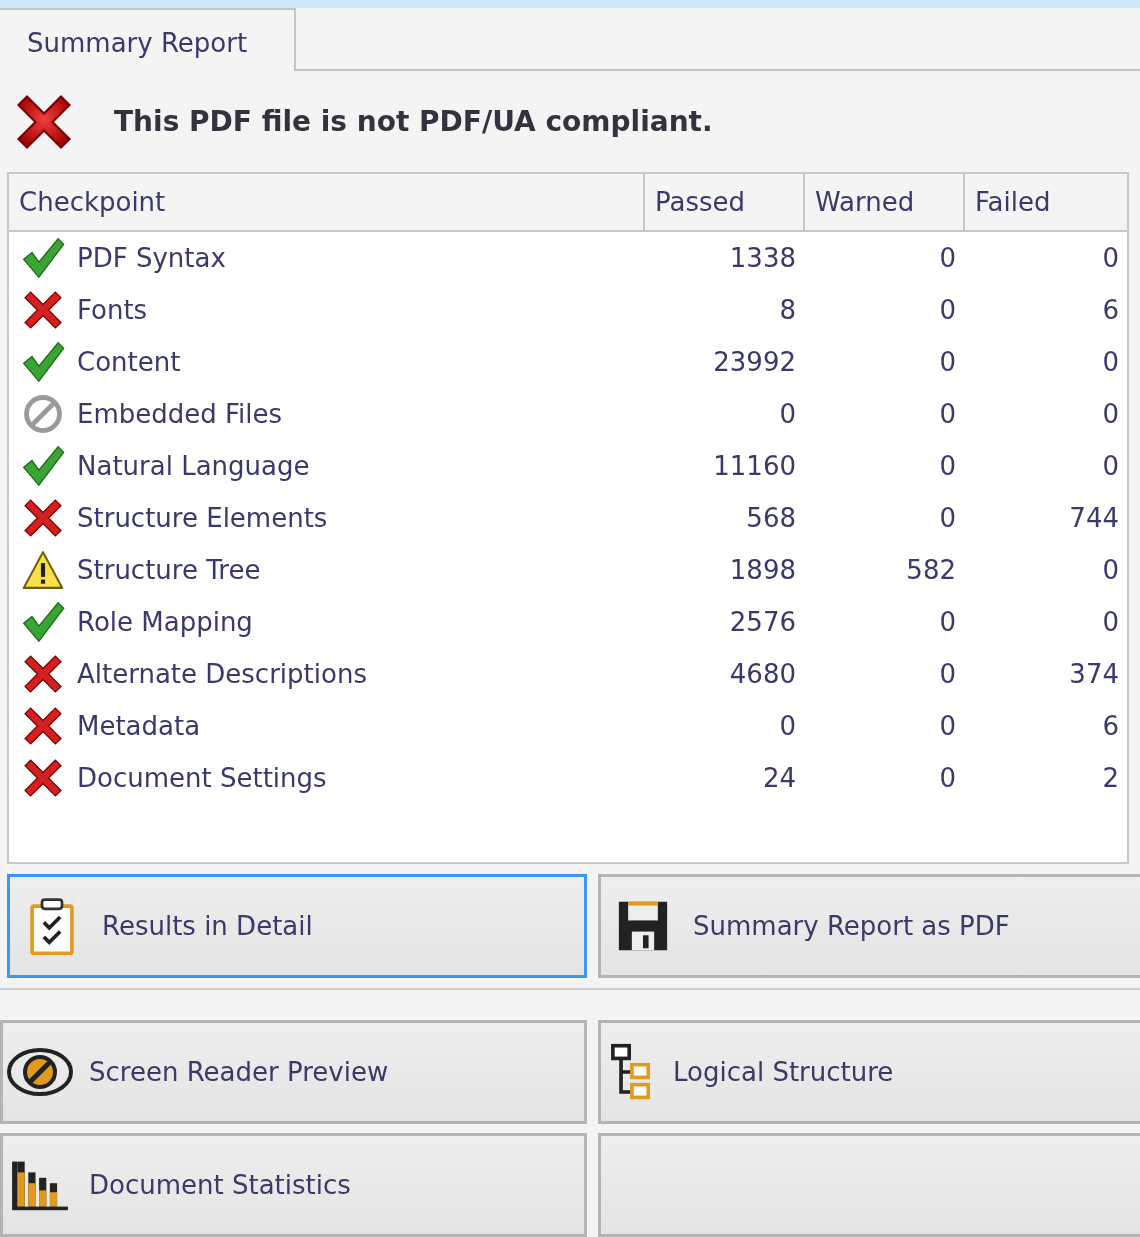  What do you see at coordinates (1046, 518) in the screenshot?
I see `table-cell: 744` at bounding box center [1046, 518].